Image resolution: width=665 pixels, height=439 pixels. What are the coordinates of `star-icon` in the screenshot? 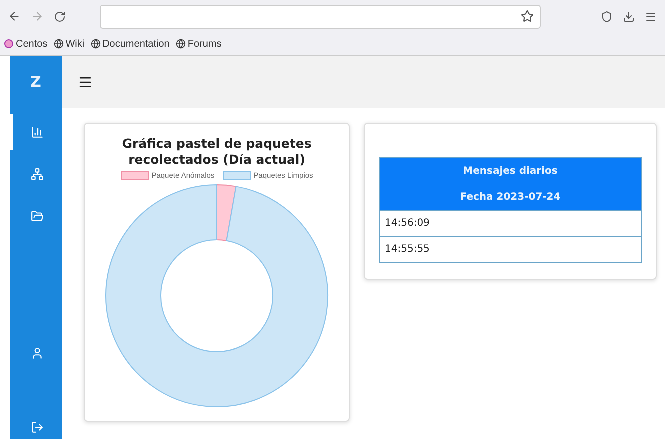 It's located at (527, 16).